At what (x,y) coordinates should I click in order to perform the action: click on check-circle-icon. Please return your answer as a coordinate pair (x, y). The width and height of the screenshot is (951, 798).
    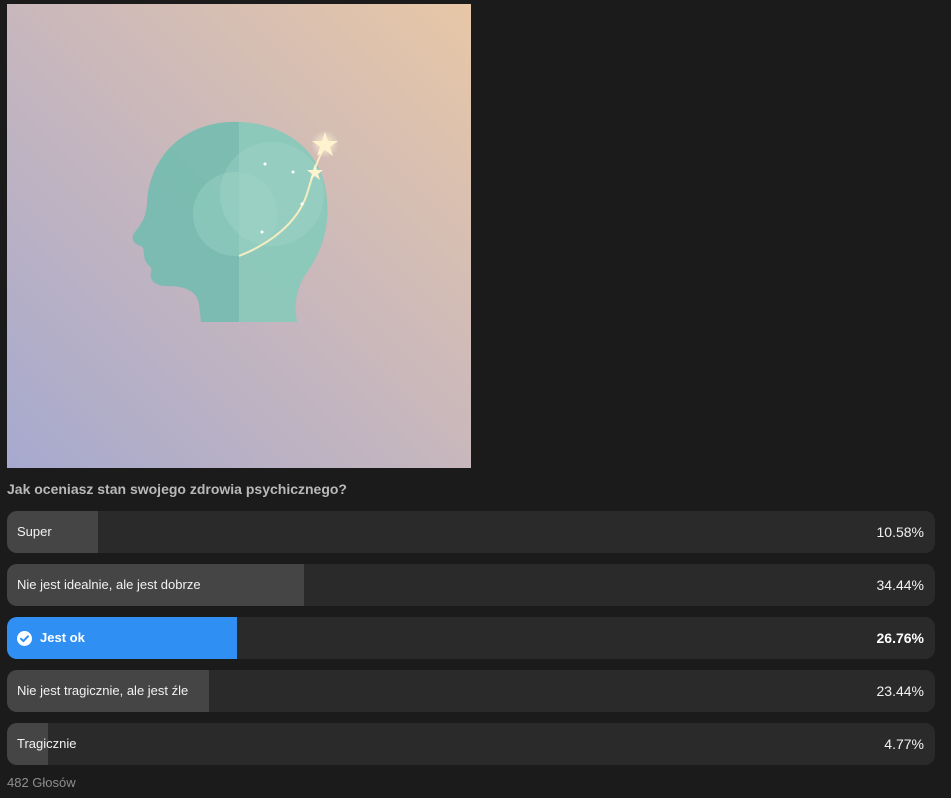
    Looking at the image, I should click on (24, 638).